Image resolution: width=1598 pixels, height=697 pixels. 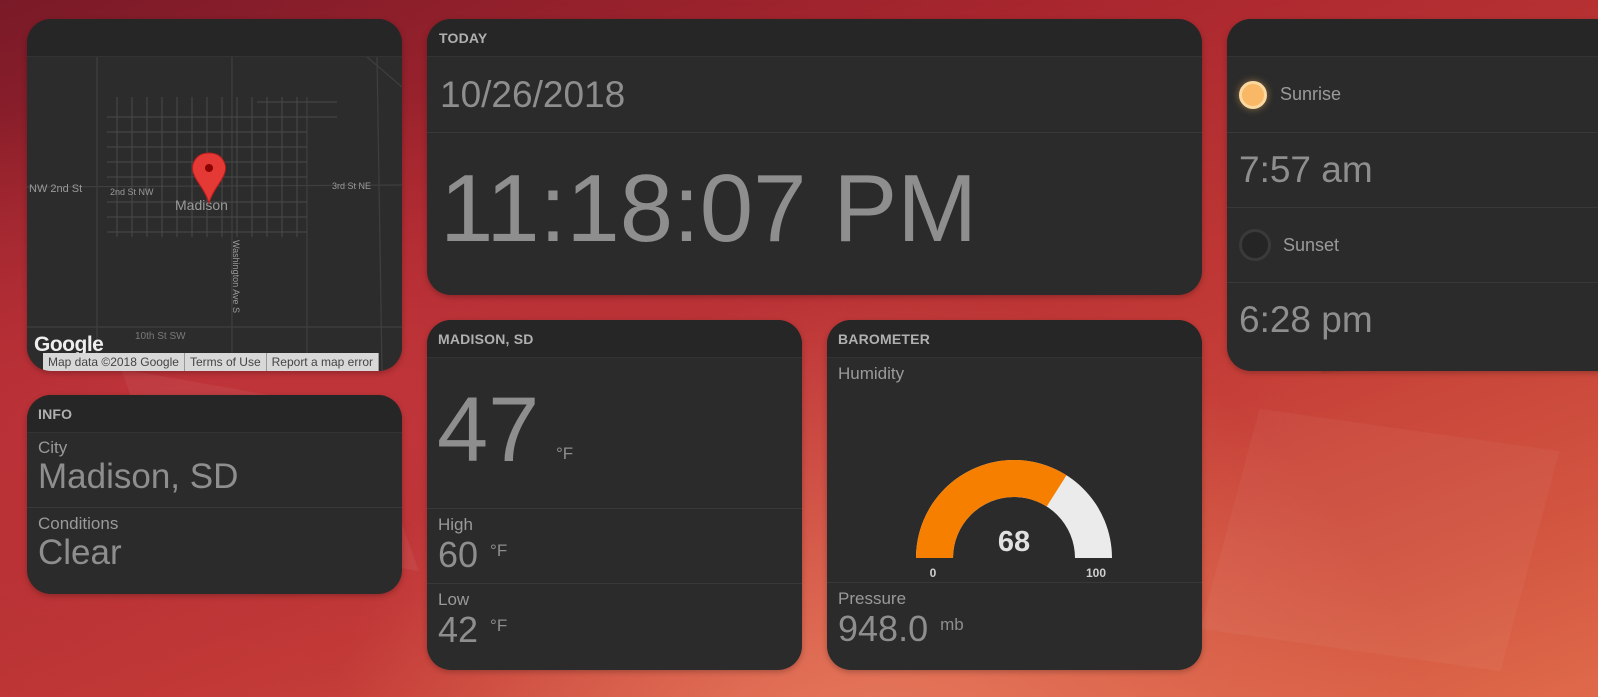 What do you see at coordinates (1412, 94) in the screenshot?
I see `sunrise-row: Sunrise` at bounding box center [1412, 94].